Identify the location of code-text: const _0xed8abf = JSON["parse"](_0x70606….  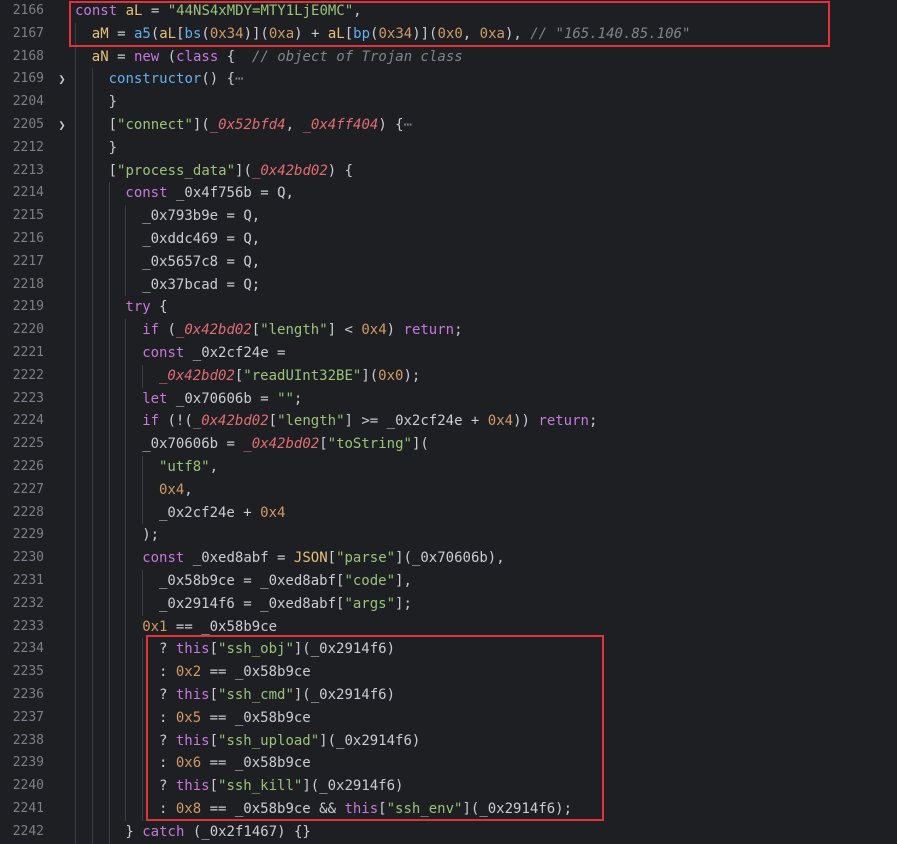
(323, 558).